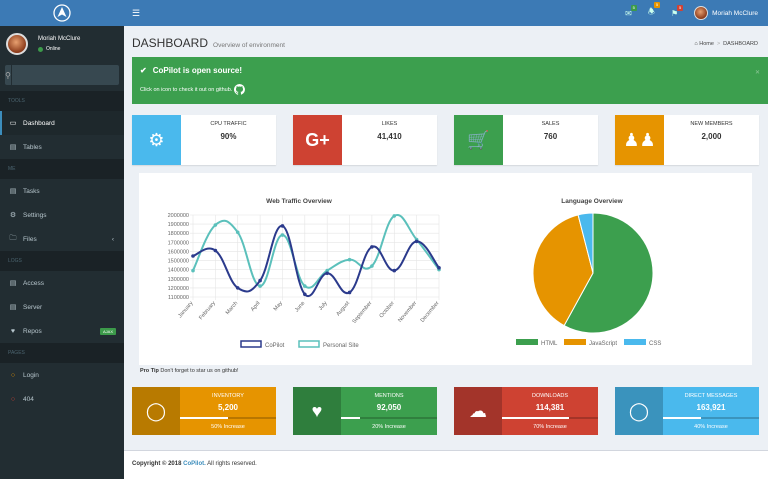 The width and height of the screenshot is (768, 479). Describe the element at coordinates (278, 306) in the screenshot. I see `x-tick-label: May` at that location.